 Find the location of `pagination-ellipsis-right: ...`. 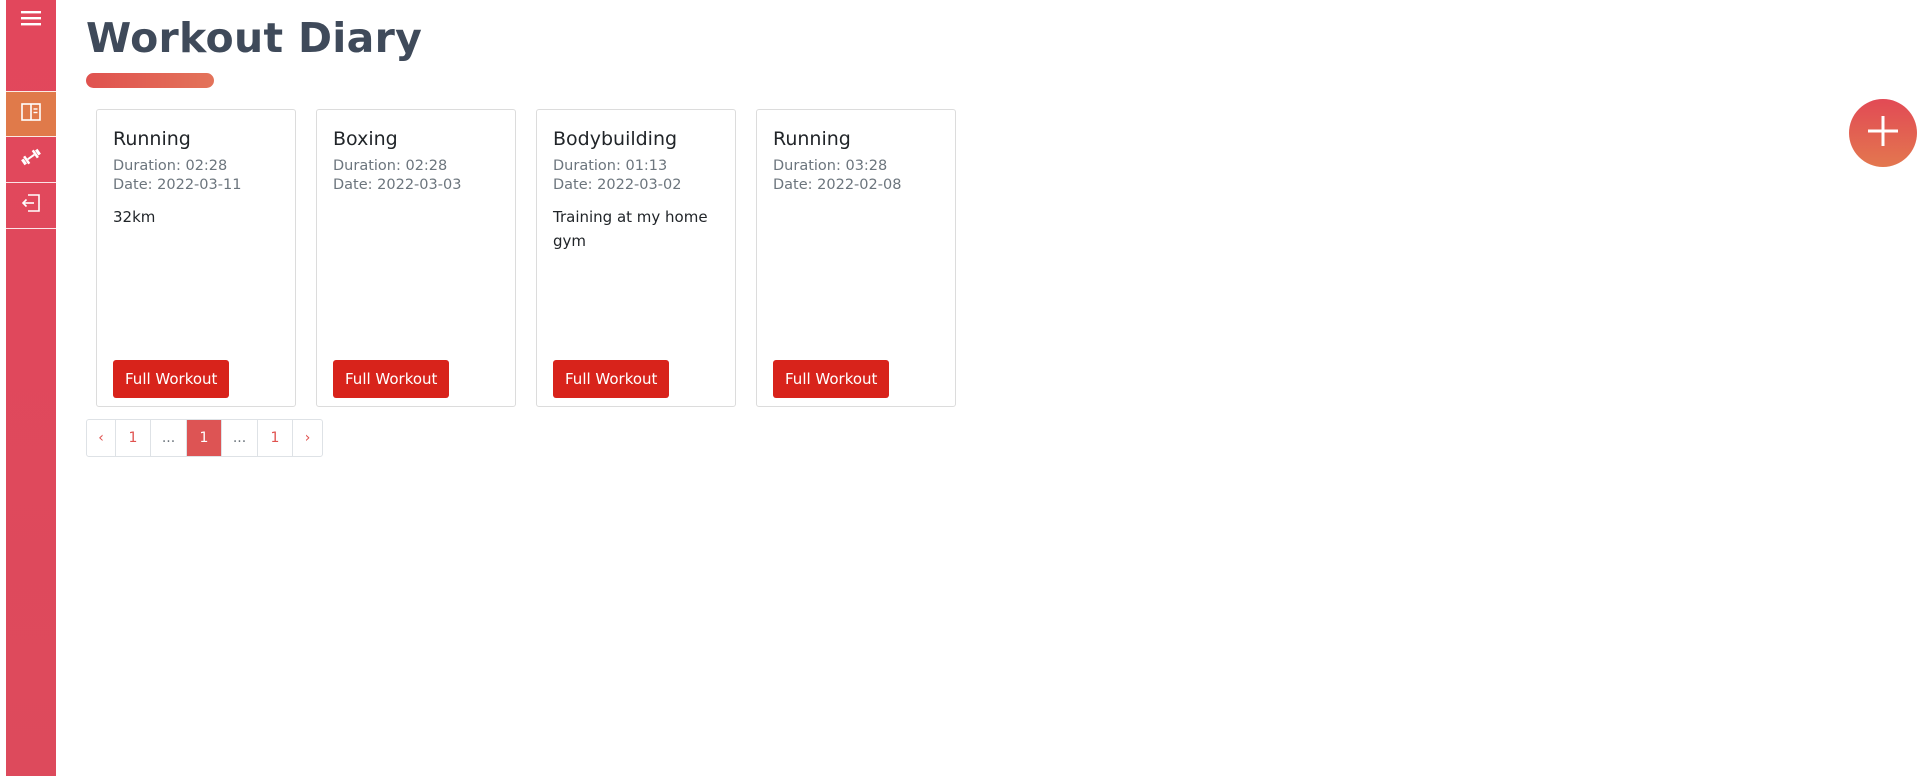

pagination-ellipsis-right: ... is located at coordinates (240, 438).